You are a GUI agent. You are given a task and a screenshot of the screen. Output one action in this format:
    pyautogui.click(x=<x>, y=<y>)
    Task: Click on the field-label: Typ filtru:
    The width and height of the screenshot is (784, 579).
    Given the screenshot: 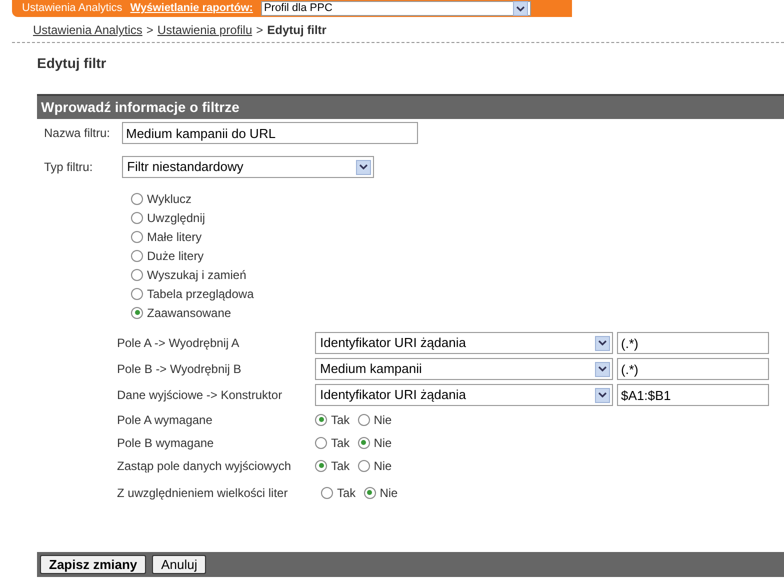 What is the action you would take?
    pyautogui.click(x=69, y=167)
    